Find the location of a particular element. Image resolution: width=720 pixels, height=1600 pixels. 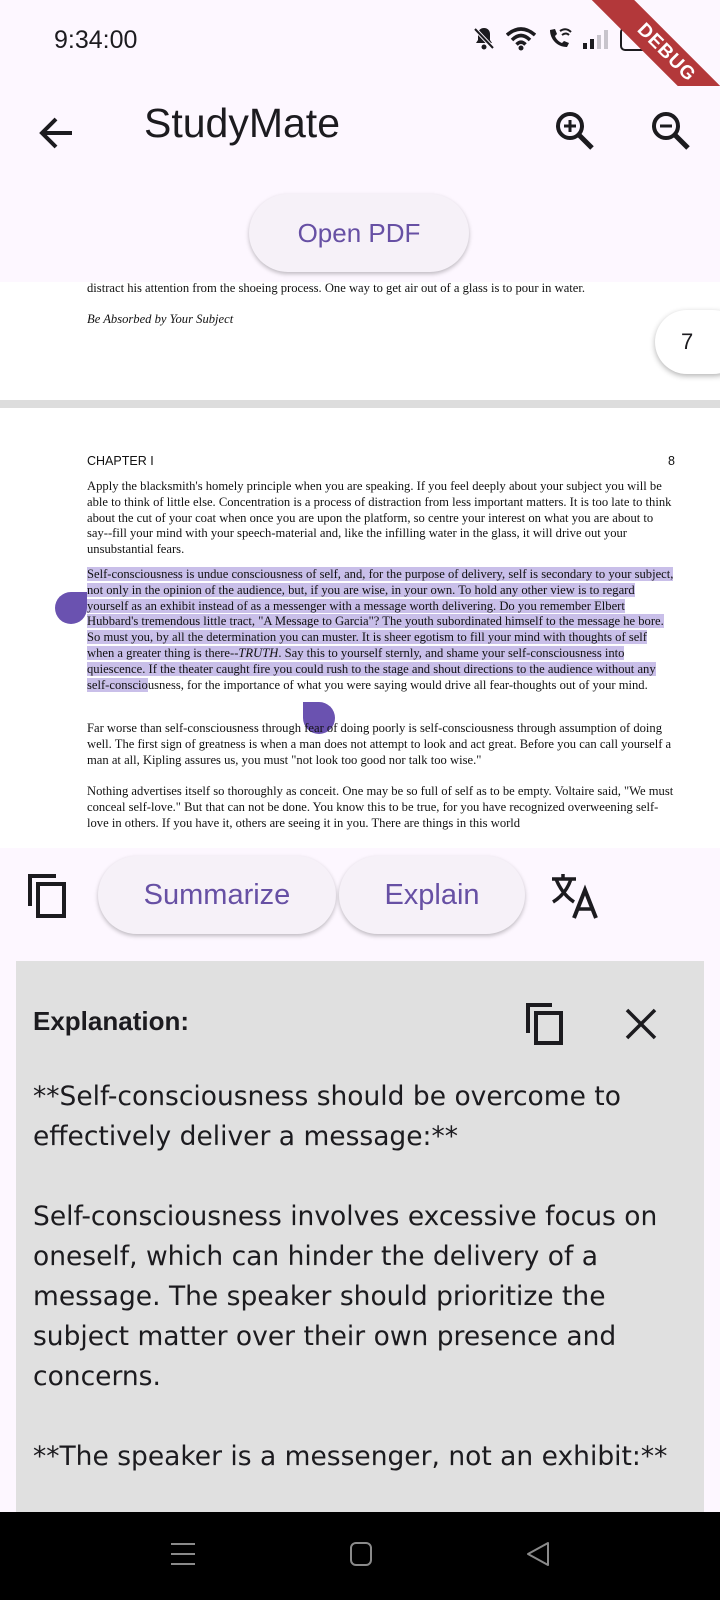

app-bar: StudyMate is located at coordinates (360, 136).